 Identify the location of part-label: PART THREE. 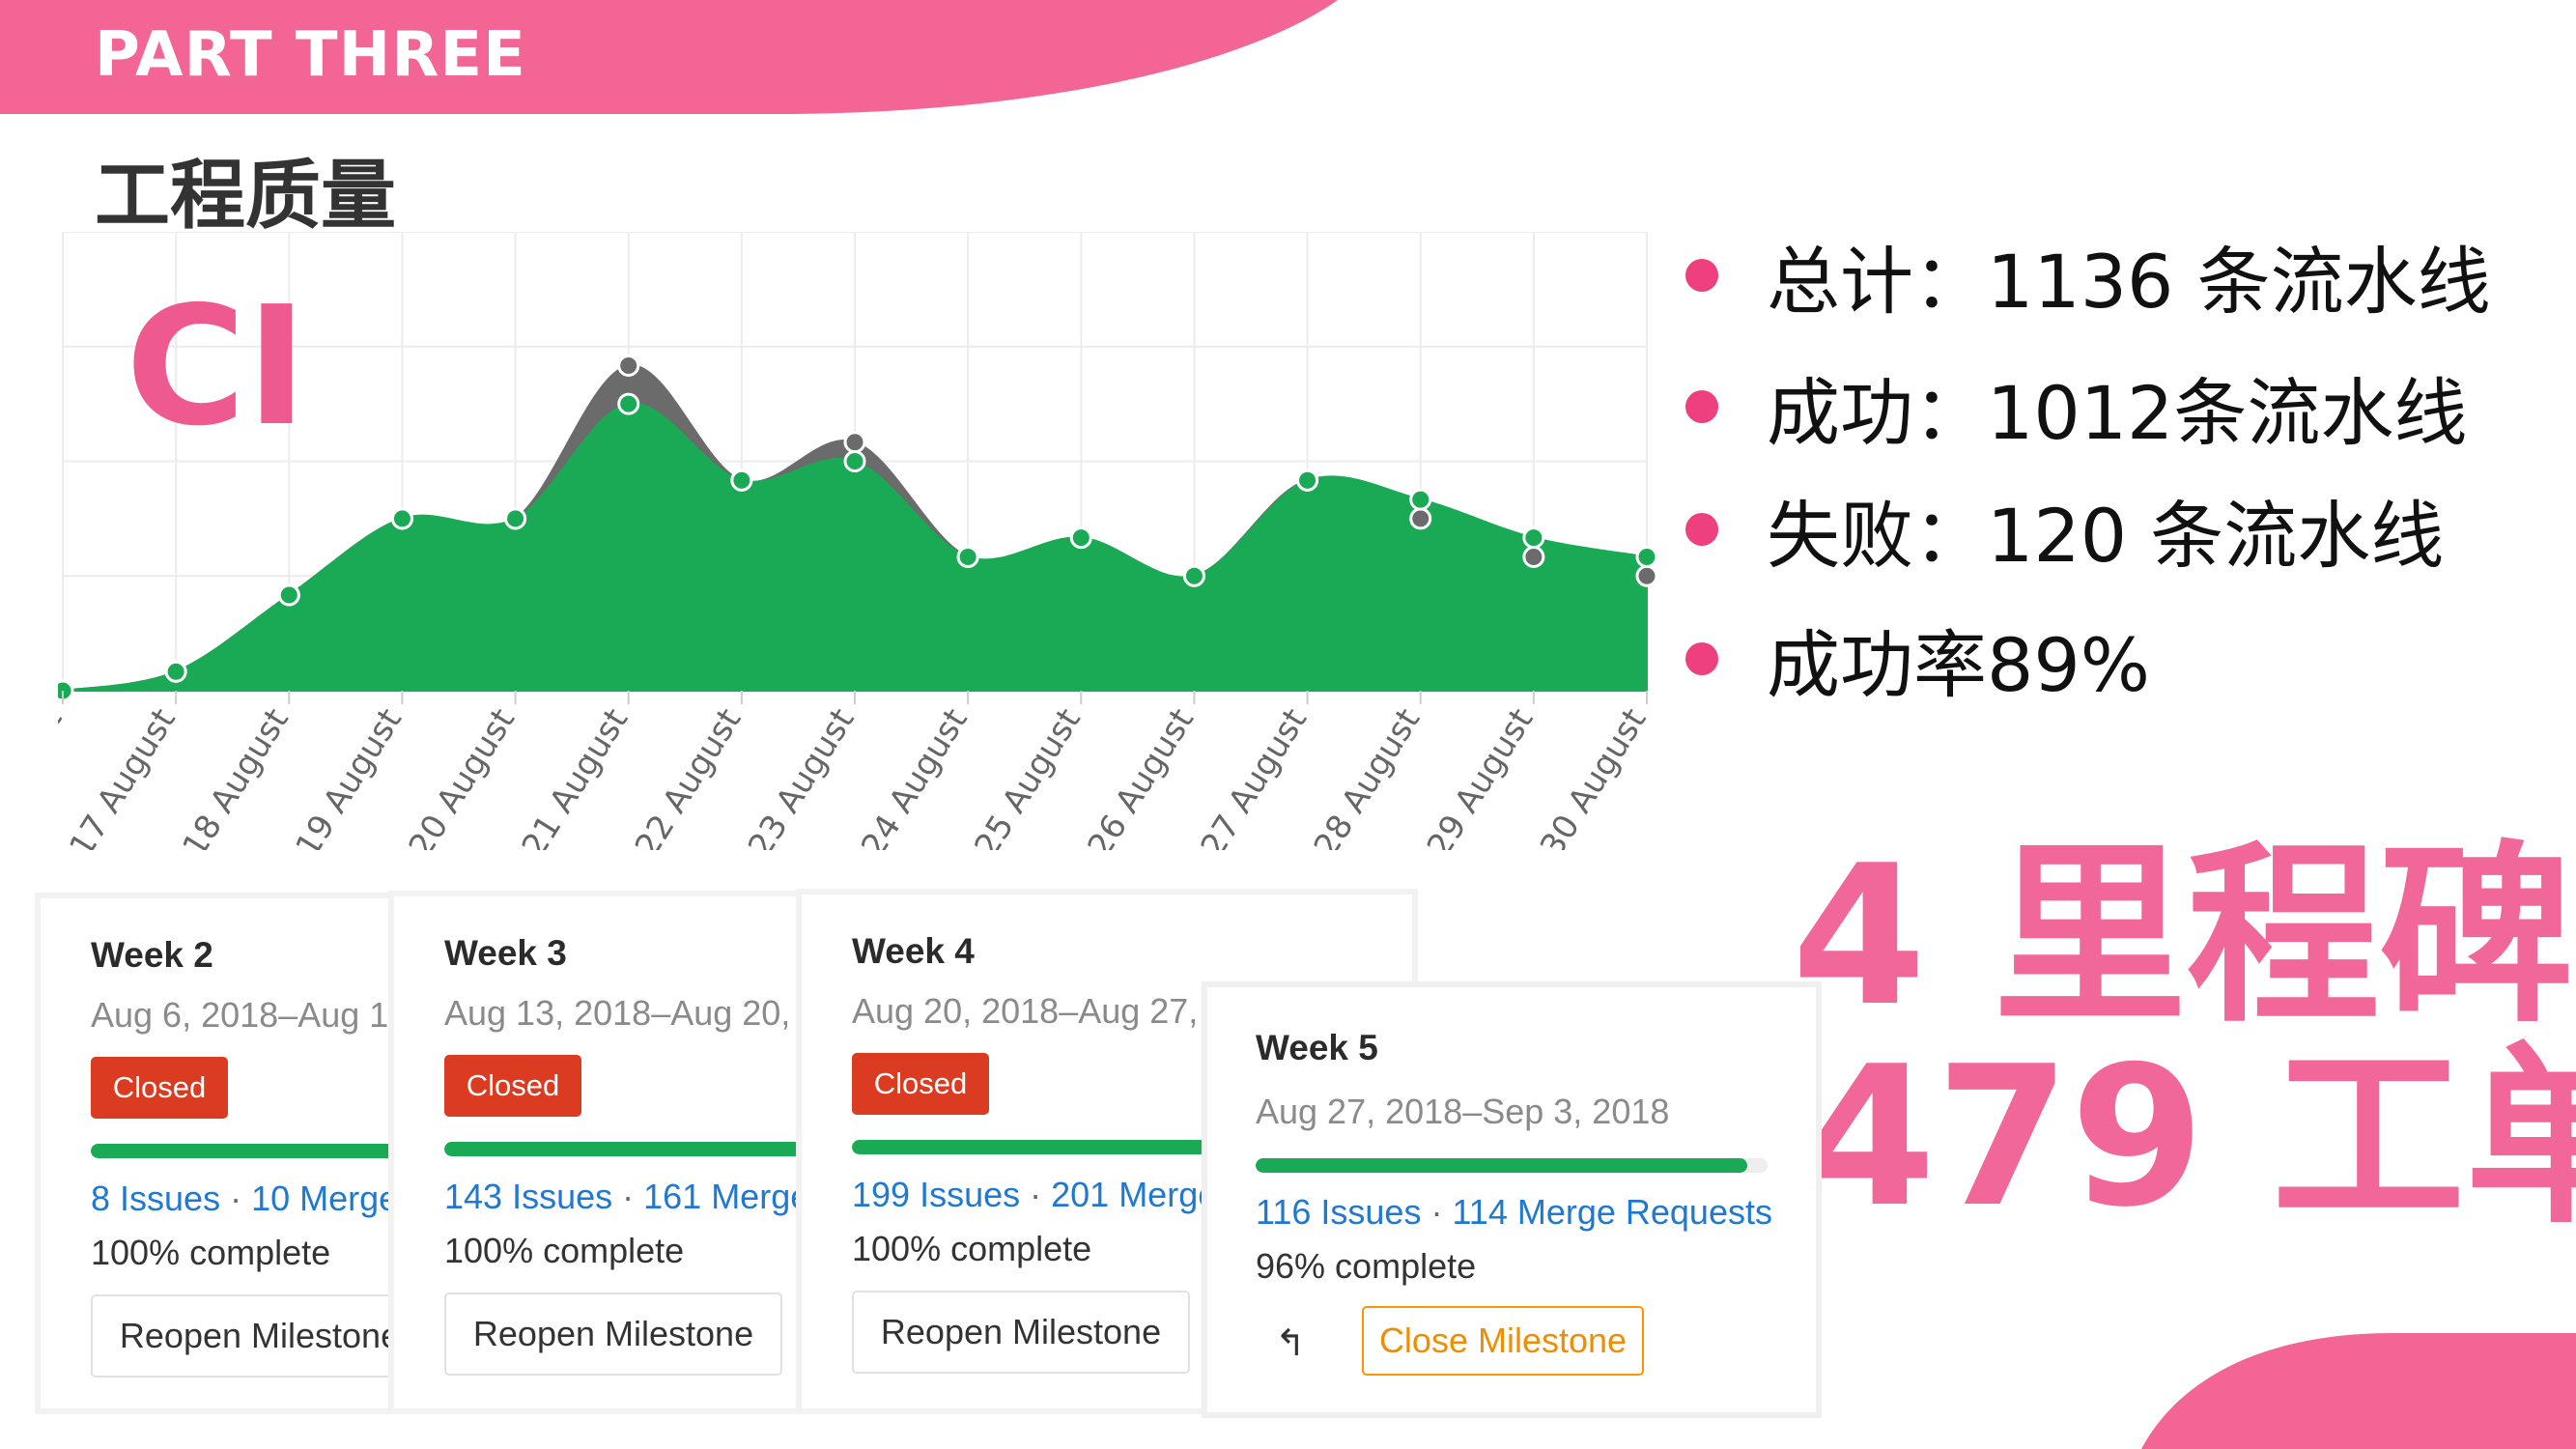
(310, 55).